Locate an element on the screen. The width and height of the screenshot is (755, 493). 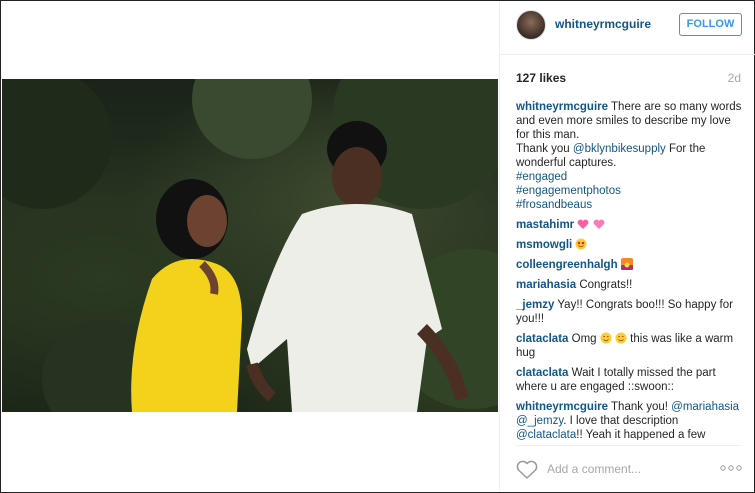
comment-username: msmowgli is located at coordinates (544, 245).